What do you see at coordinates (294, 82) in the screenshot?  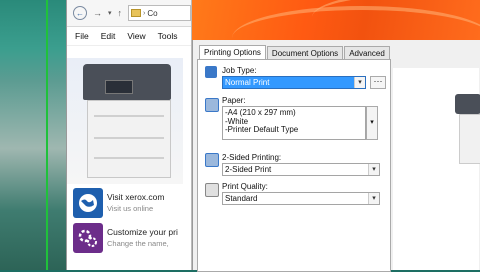 I see `job-type-select: Normal Print ▾` at bounding box center [294, 82].